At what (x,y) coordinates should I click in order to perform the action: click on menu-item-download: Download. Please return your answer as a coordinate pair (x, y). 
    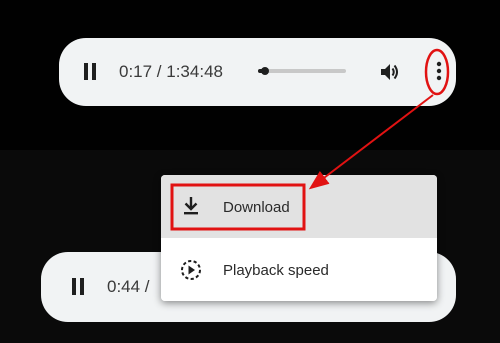
    Looking at the image, I should click on (299, 206).